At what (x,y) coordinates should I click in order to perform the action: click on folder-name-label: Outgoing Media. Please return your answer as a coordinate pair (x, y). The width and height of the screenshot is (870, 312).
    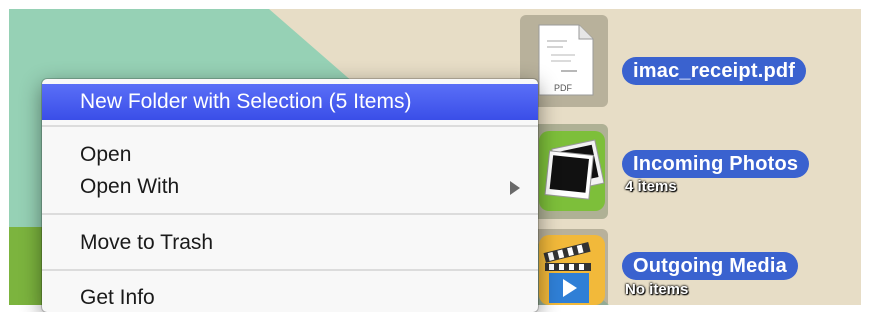
    Looking at the image, I should click on (710, 266).